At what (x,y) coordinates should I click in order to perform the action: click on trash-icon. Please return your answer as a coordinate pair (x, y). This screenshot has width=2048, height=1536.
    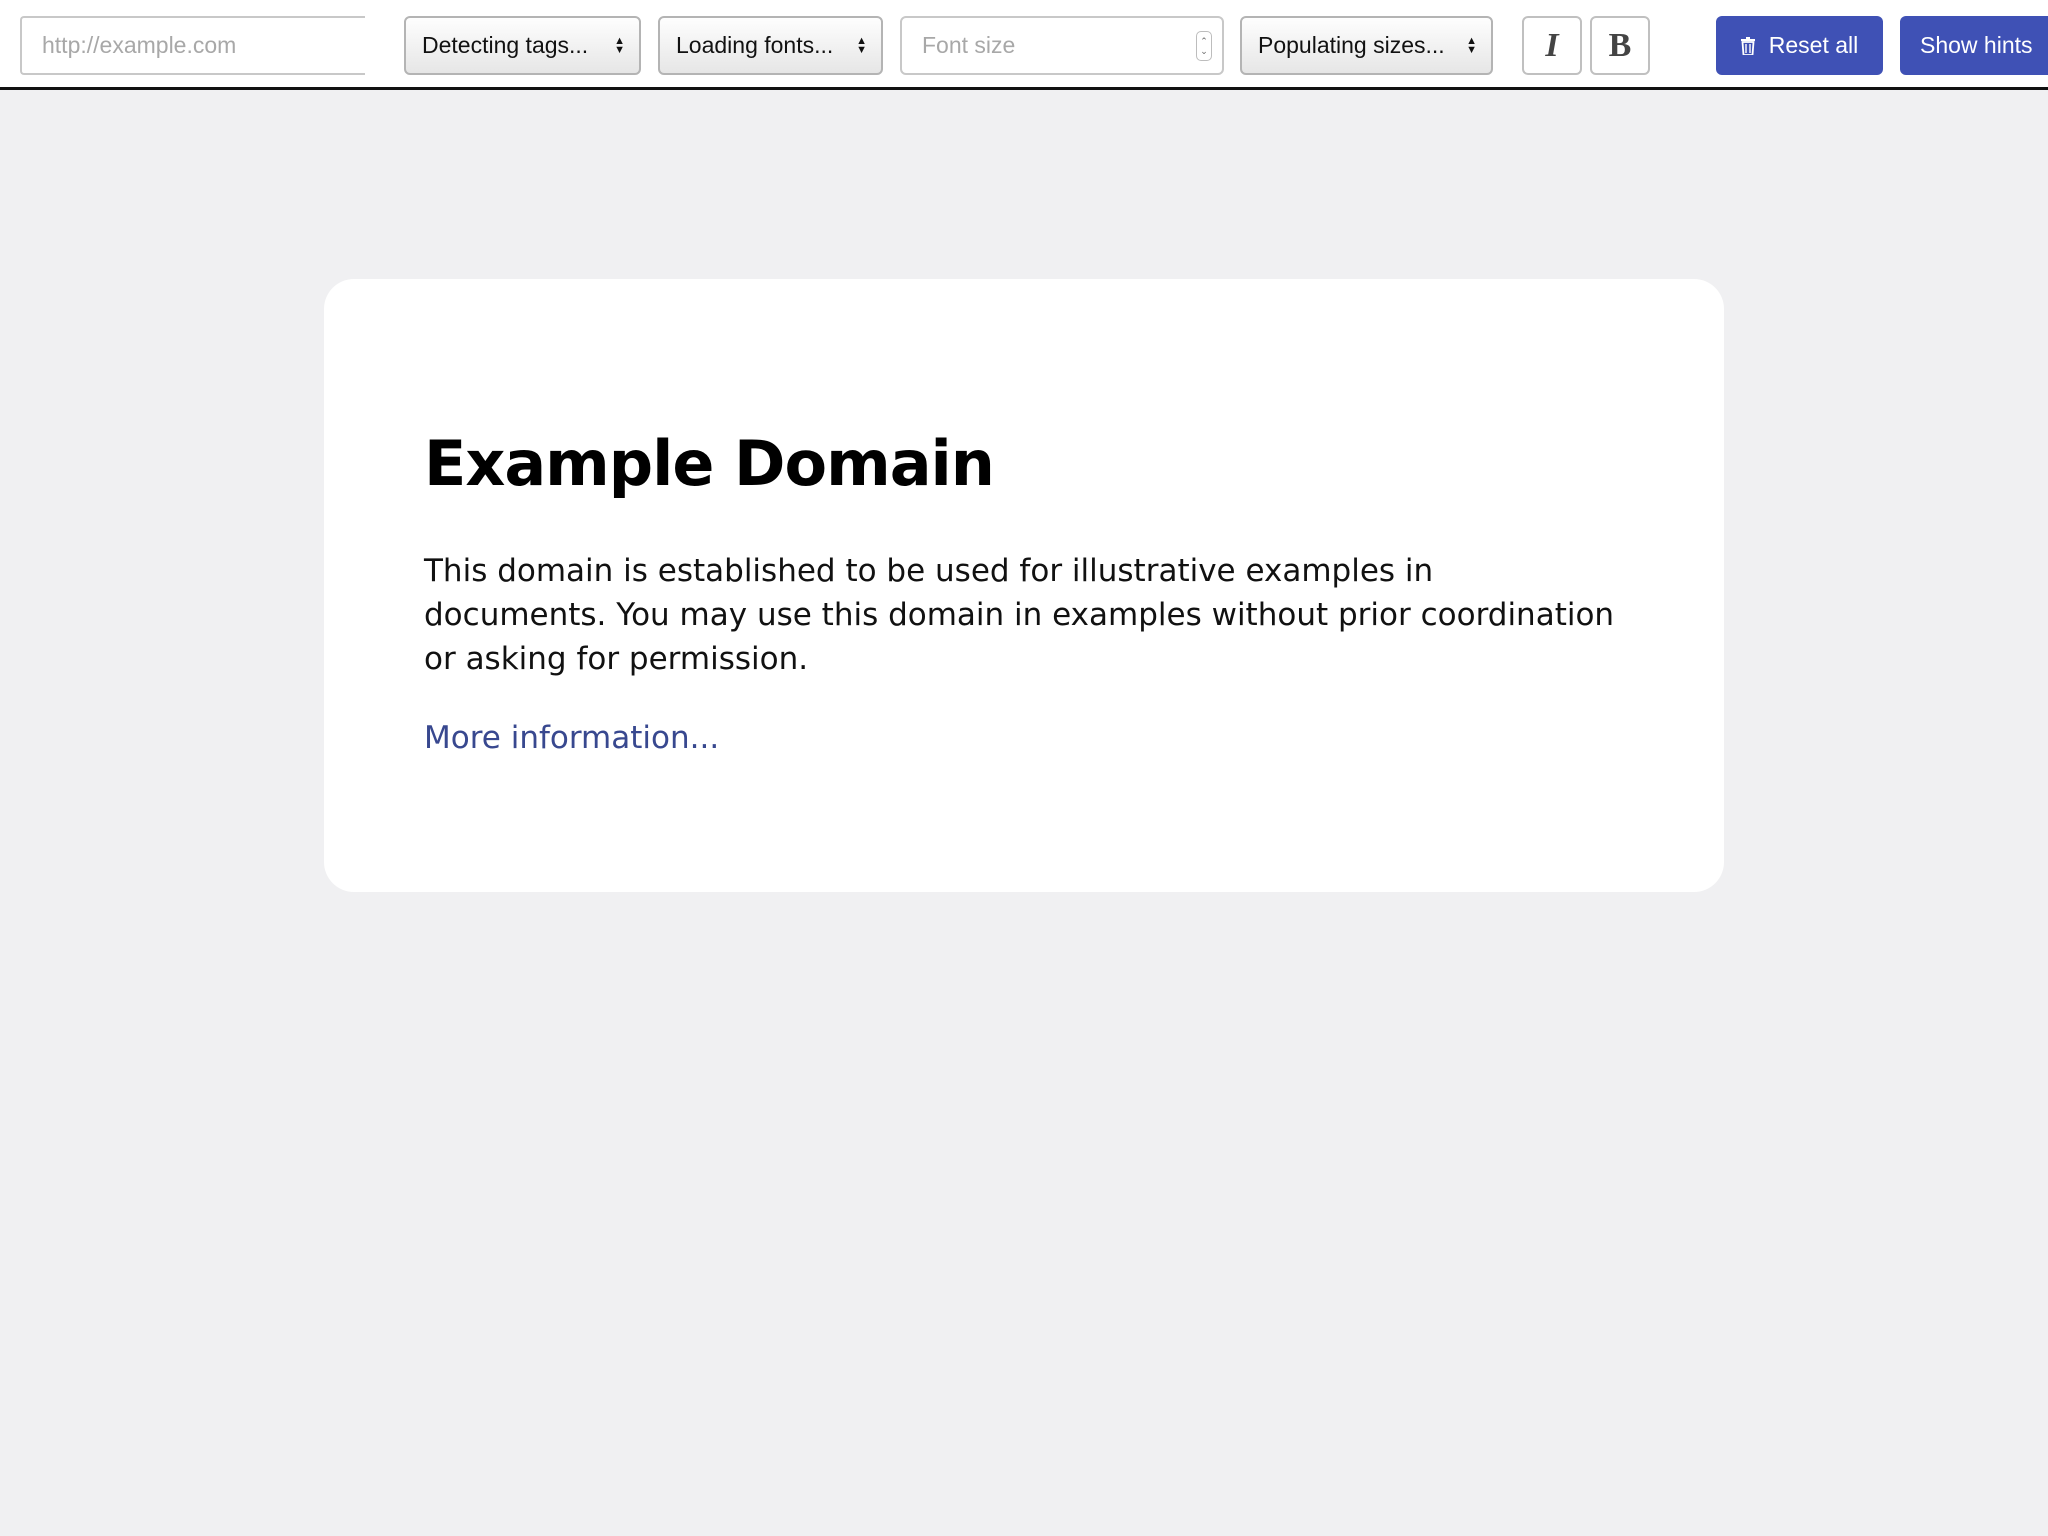
    Looking at the image, I should click on (1747, 45).